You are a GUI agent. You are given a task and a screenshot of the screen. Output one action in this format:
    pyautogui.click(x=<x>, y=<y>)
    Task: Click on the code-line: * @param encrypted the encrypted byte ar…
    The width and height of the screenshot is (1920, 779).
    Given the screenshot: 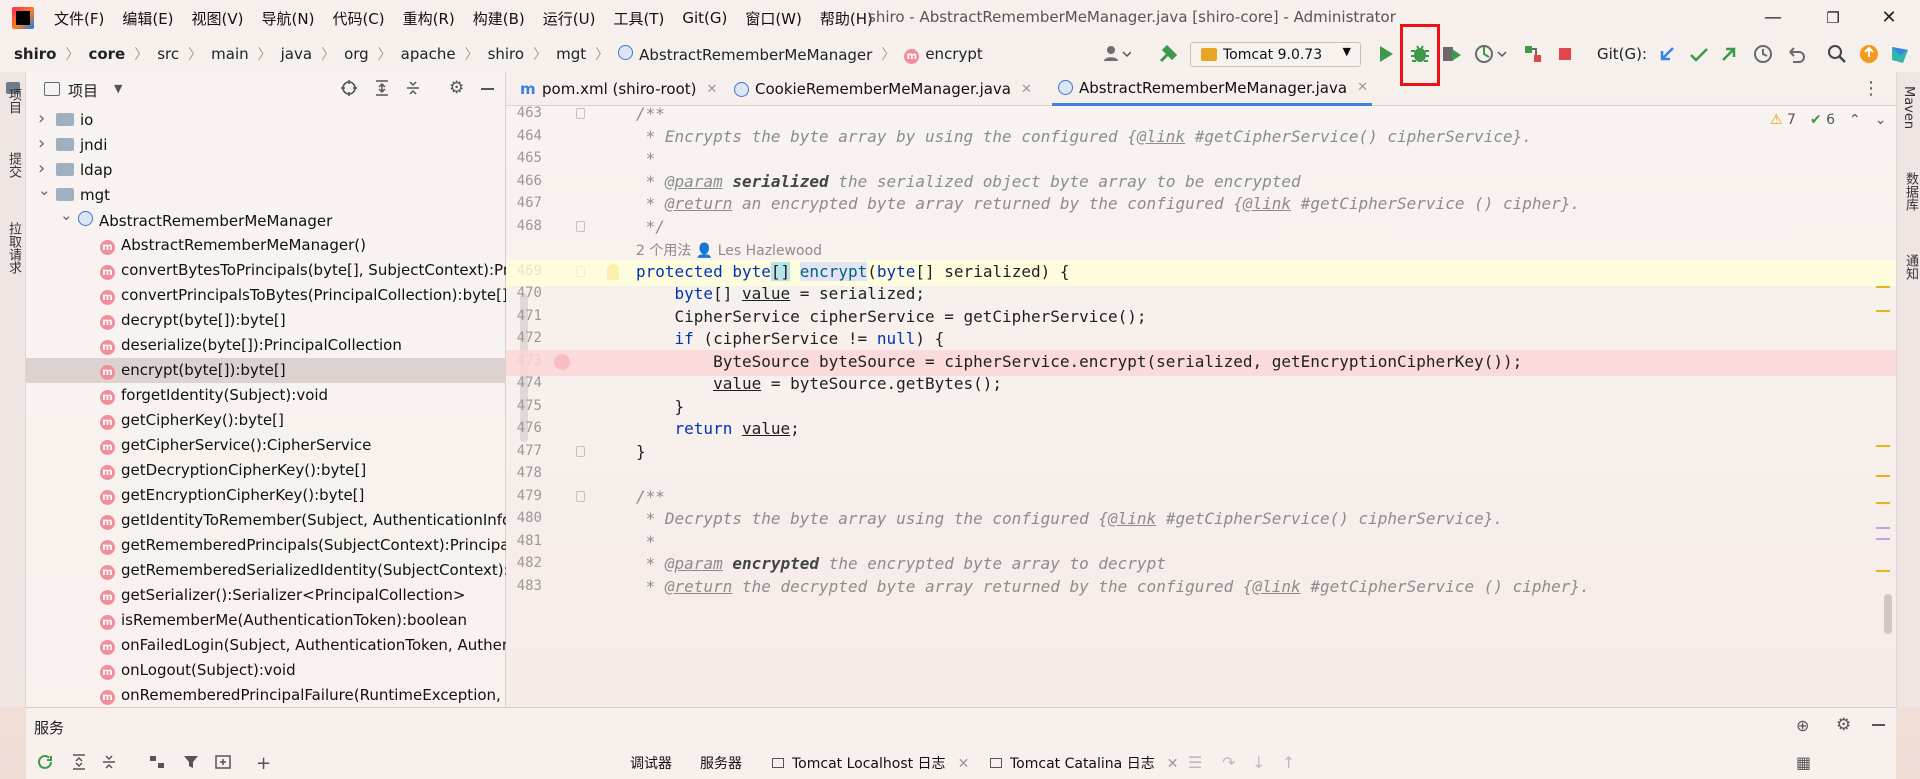 What is the action you would take?
    pyautogui.click(x=901, y=563)
    